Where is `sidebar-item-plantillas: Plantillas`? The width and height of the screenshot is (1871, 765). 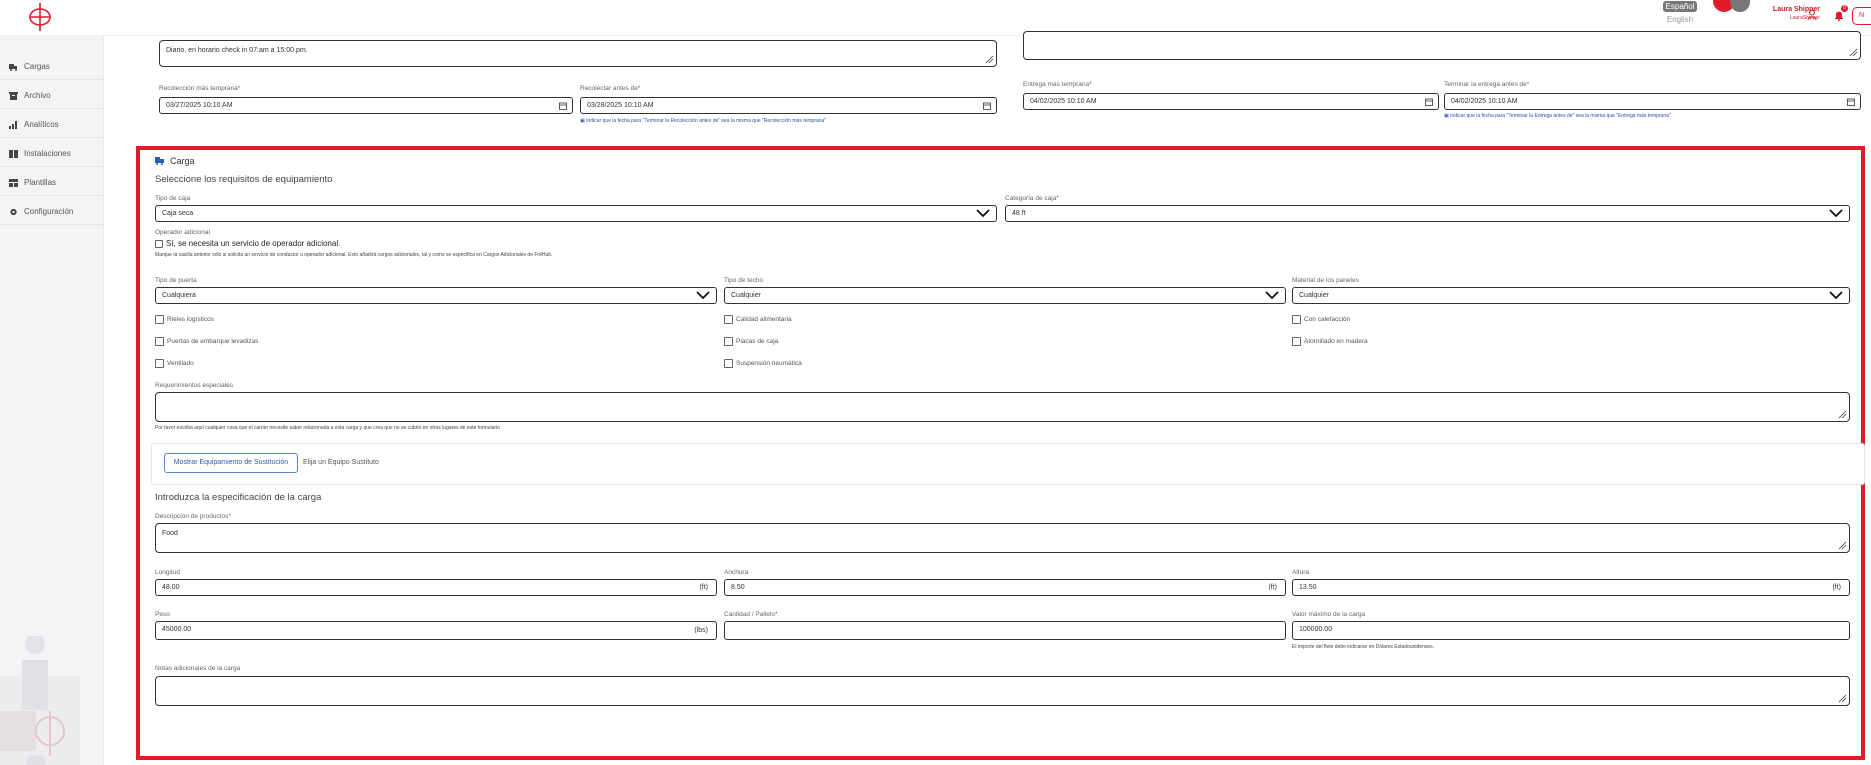
sidebar-item-plantillas: Plantillas is located at coordinates (52, 183).